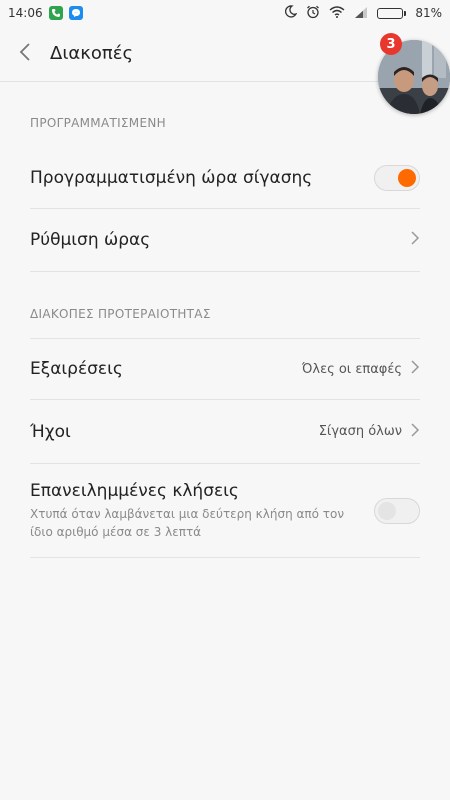 The height and width of the screenshot is (800, 450). I want to click on row-label: Ήχοι, so click(50, 431).